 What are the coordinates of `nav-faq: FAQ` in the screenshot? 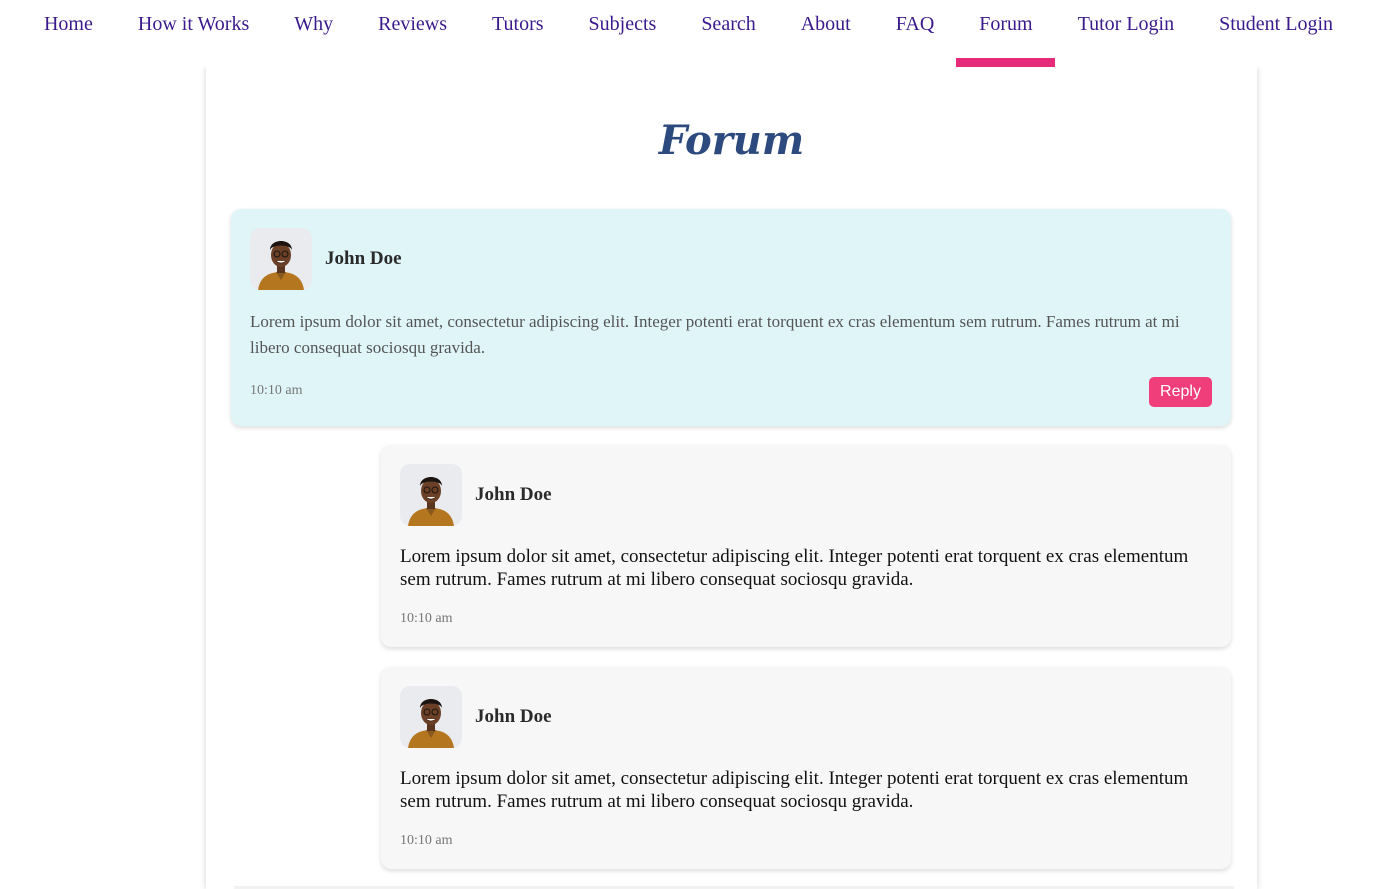 It's located at (915, 33).